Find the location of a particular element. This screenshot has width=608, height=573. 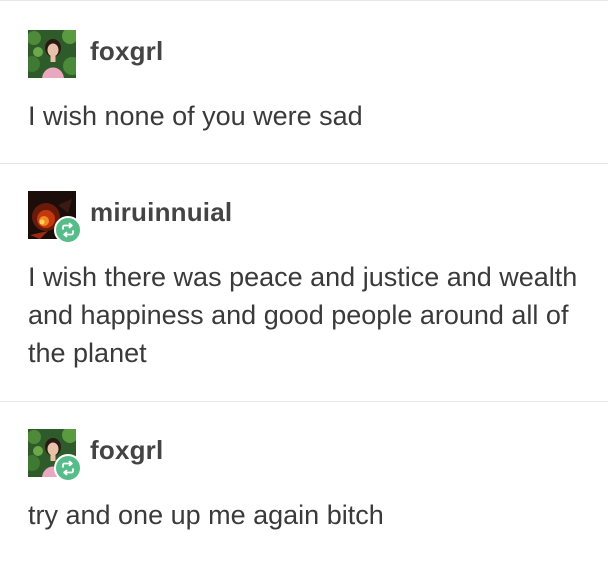

user-avatar-portrait is located at coordinates (52, 54).